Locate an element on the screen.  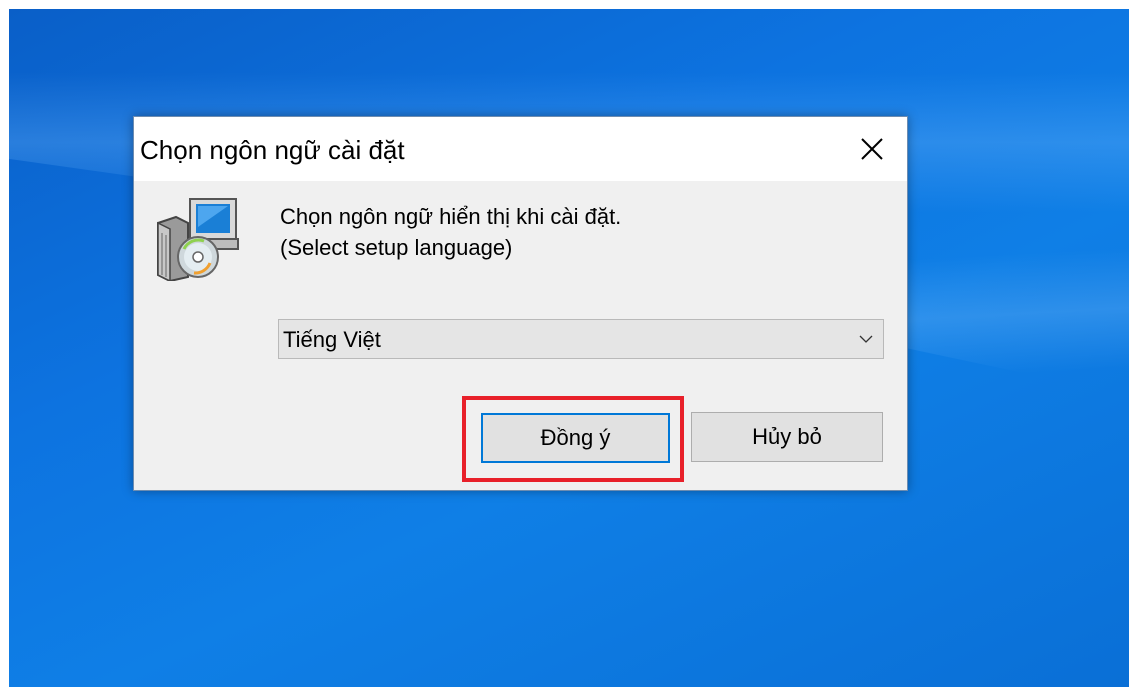
dialog-title: Chọn ngôn ngữ cài đặt is located at coordinates (272, 150).